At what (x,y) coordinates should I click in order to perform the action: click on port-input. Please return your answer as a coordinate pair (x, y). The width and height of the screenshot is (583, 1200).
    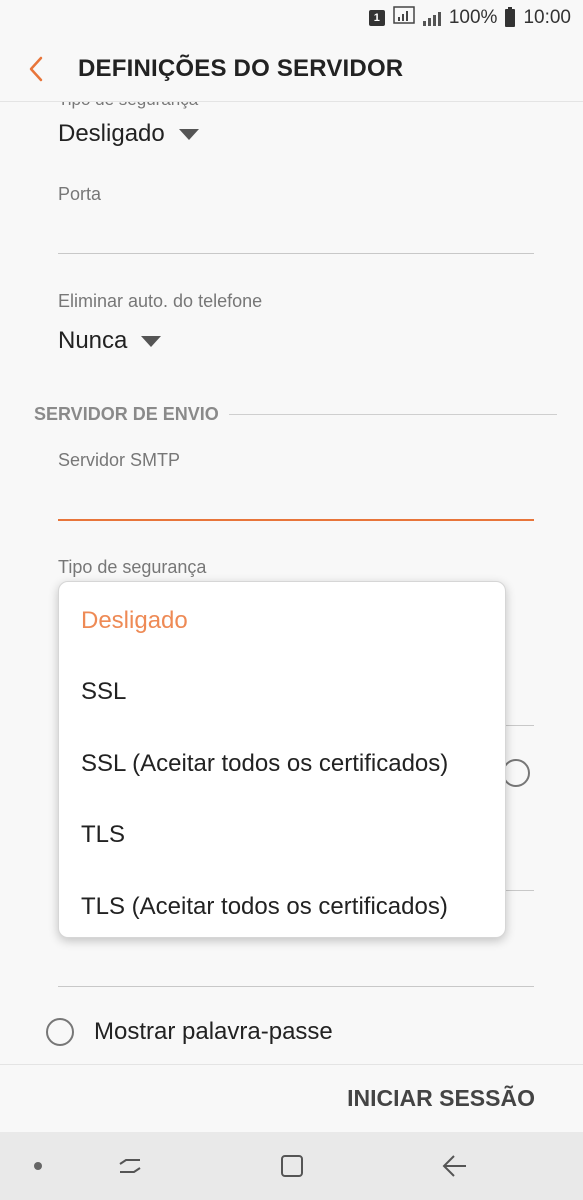
    Looking at the image, I should click on (296, 232).